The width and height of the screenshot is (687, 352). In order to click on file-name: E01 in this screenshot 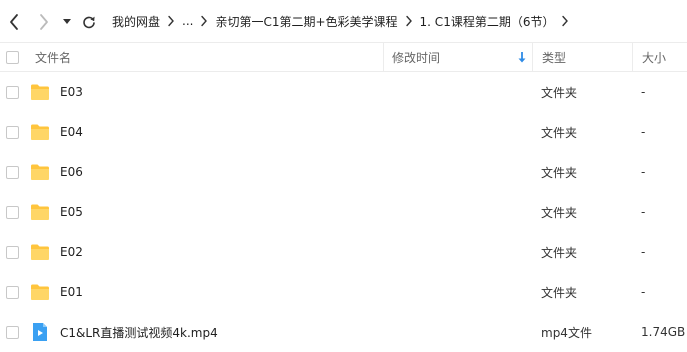, I will do `click(71, 292)`.